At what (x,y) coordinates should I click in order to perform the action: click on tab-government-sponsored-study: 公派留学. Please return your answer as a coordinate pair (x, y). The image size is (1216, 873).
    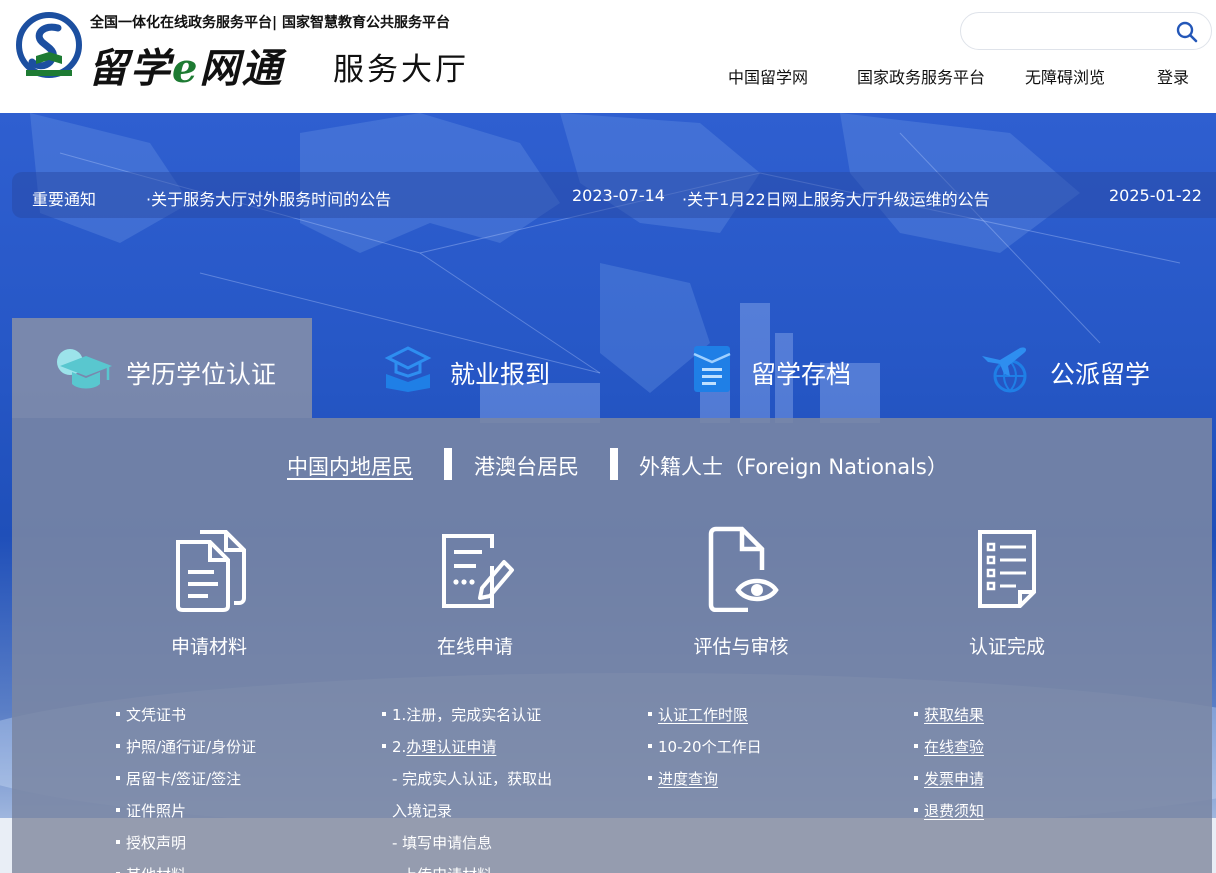
    Looking at the image, I should click on (1062, 368).